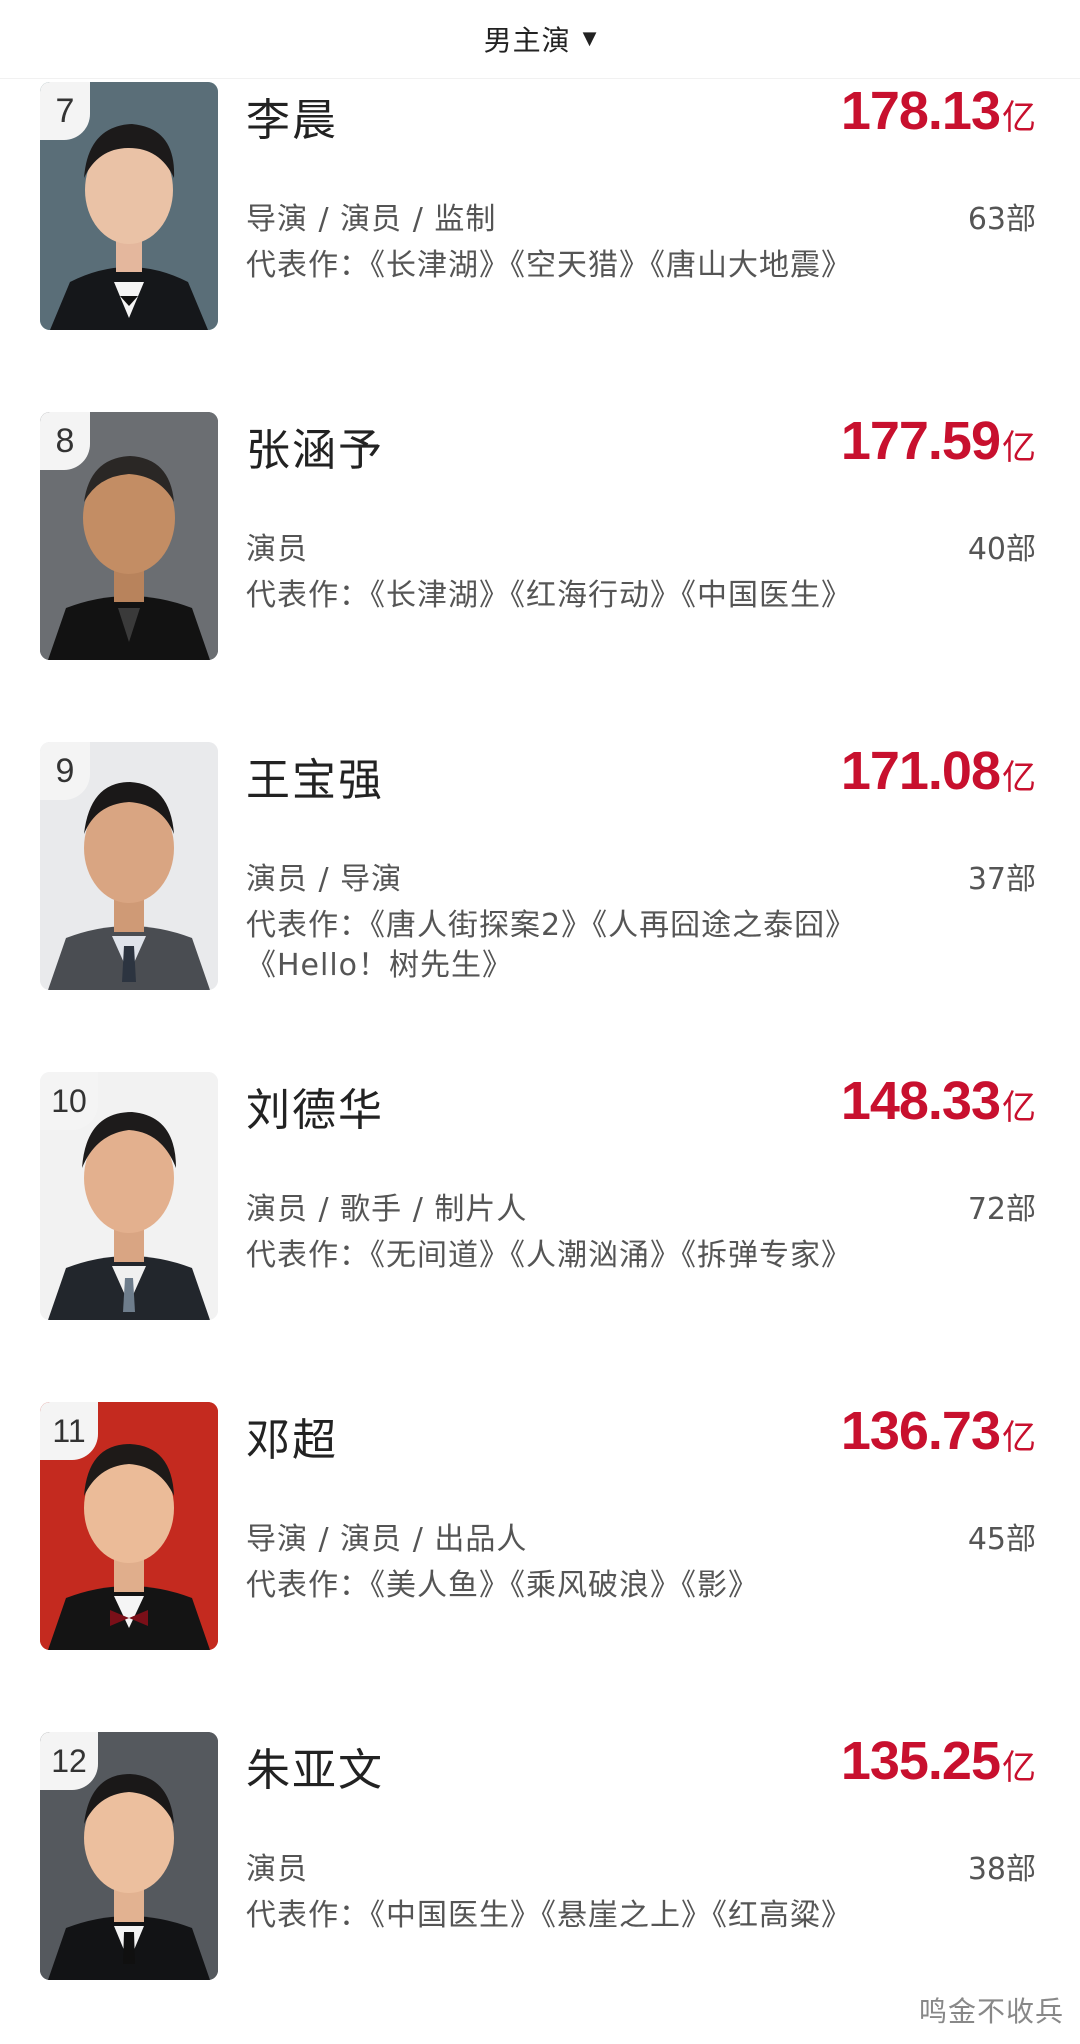 Image resolution: width=1080 pixels, height=2044 pixels. Describe the element at coordinates (69, 1431) in the screenshot. I see `rank-badge: 11` at that location.